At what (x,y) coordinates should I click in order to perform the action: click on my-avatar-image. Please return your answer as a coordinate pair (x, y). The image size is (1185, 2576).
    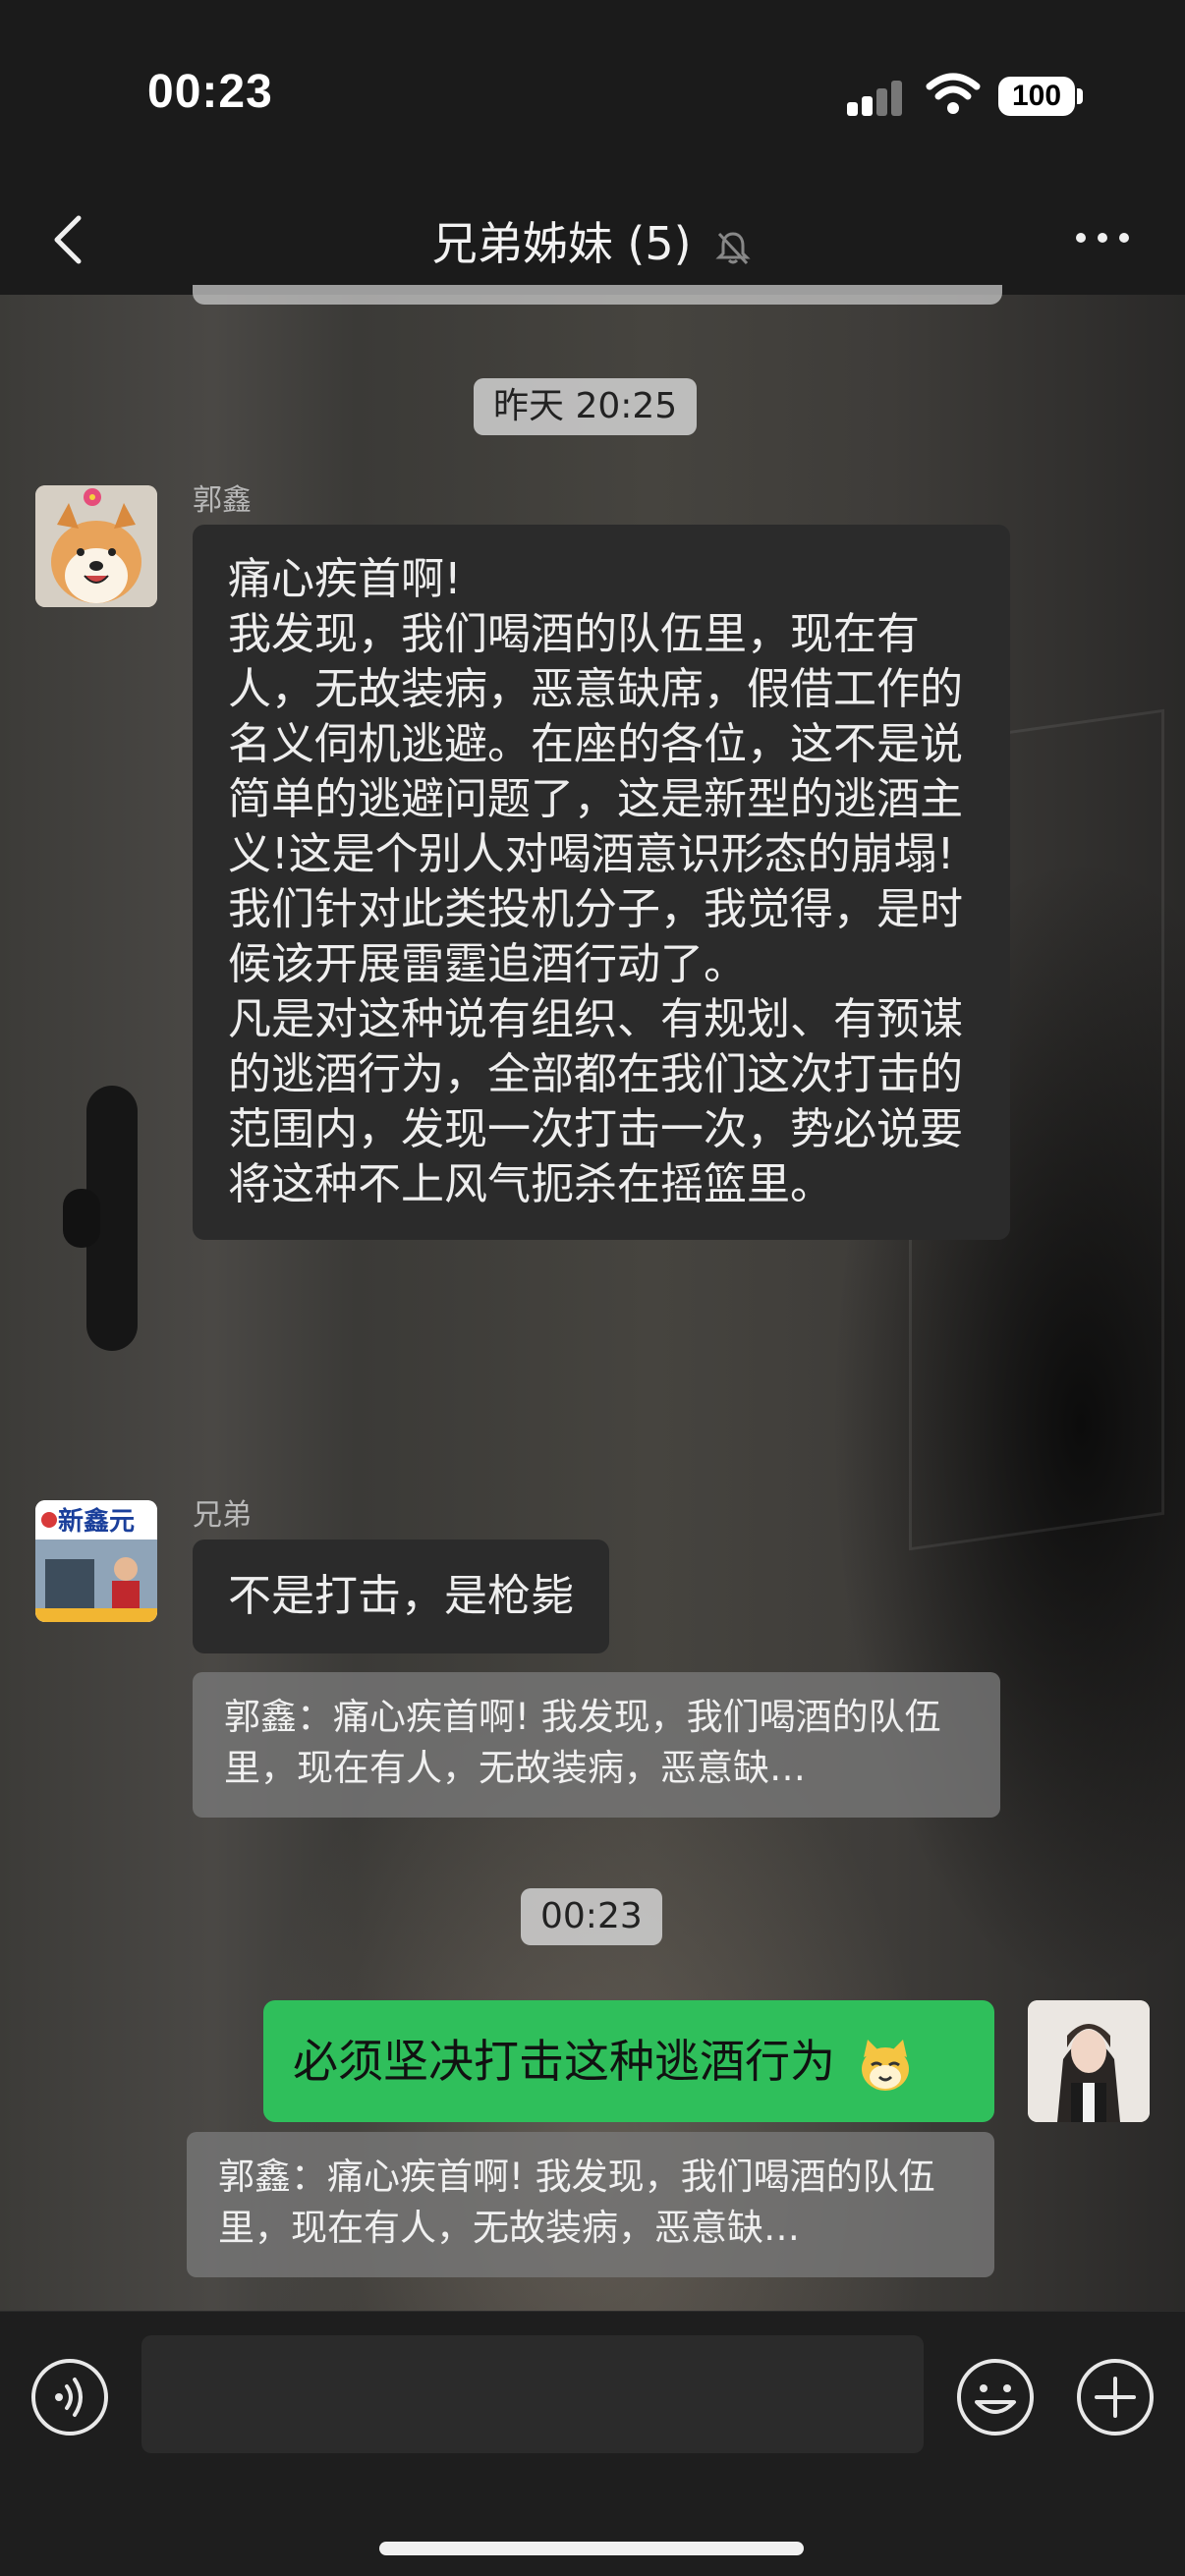
    Looking at the image, I should click on (1089, 2061).